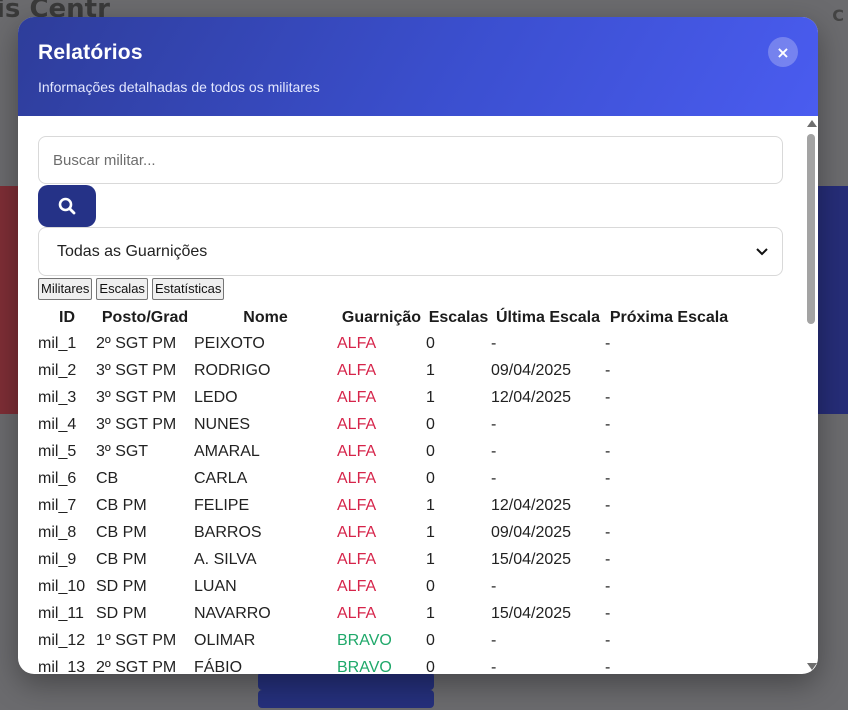 This screenshot has width=848, height=710. Describe the element at coordinates (811, 395) in the screenshot. I see `scrollbar` at that location.